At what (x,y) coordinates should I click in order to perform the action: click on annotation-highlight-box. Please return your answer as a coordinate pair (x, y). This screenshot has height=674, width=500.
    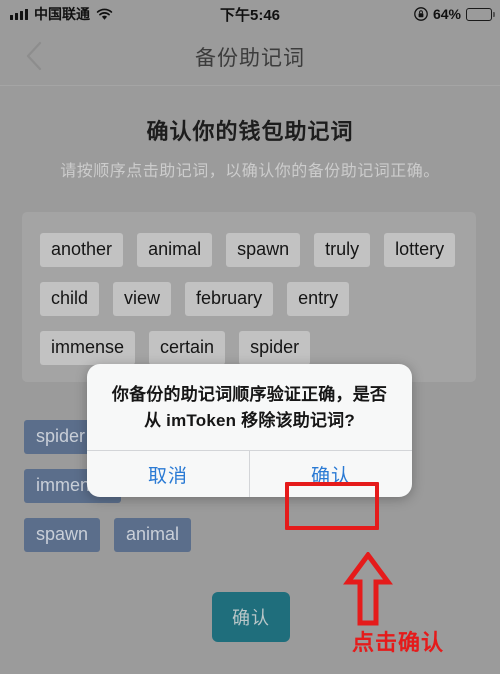
    Looking at the image, I should click on (332, 506).